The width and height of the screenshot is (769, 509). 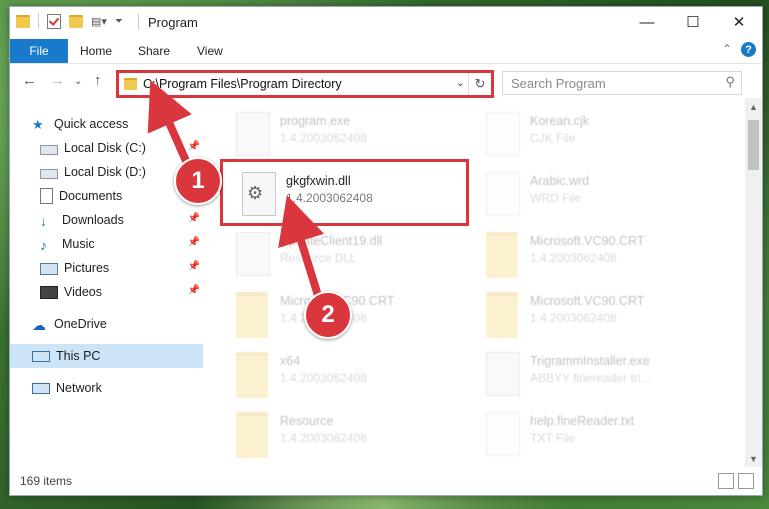 I want to click on executable-icon, so click(x=253, y=134).